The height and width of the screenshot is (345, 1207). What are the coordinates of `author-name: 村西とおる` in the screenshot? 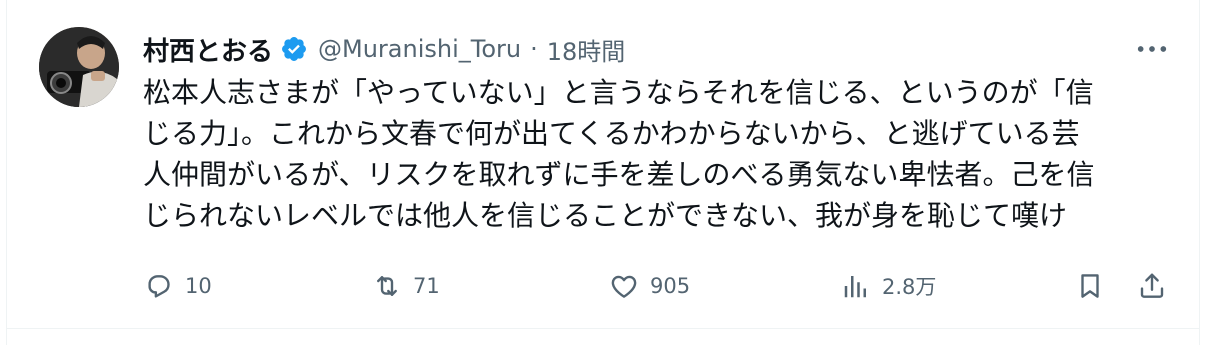 It's located at (208, 49).